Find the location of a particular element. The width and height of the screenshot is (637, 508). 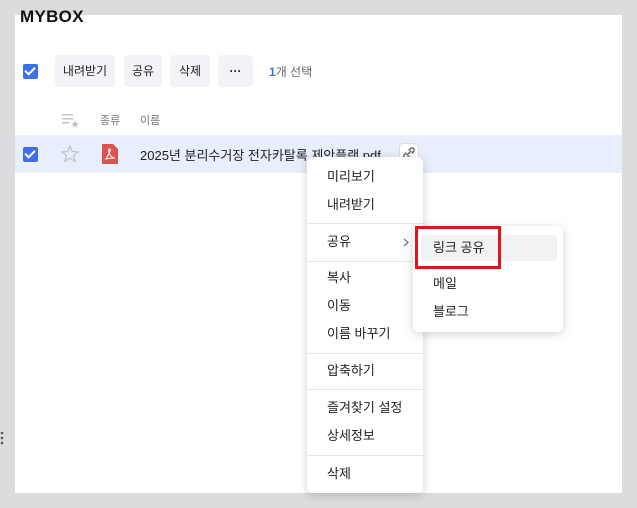

chevron-right-icon is located at coordinates (406, 242).